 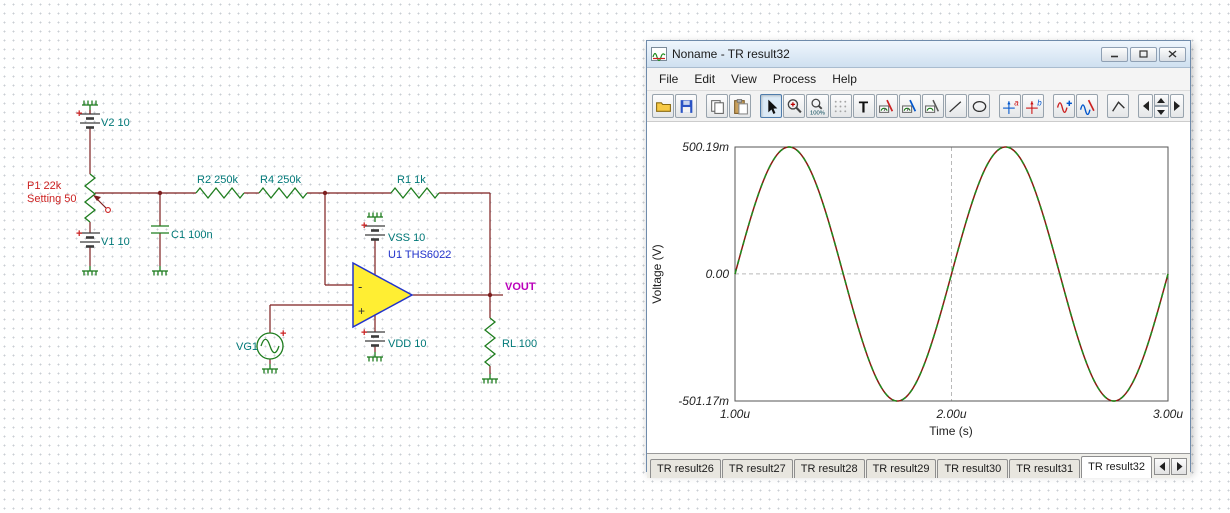 What do you see at coordinates (718, 274) in the screenshot?
I see `y-tick-label: 0.00` at bounding box center [718, 274].